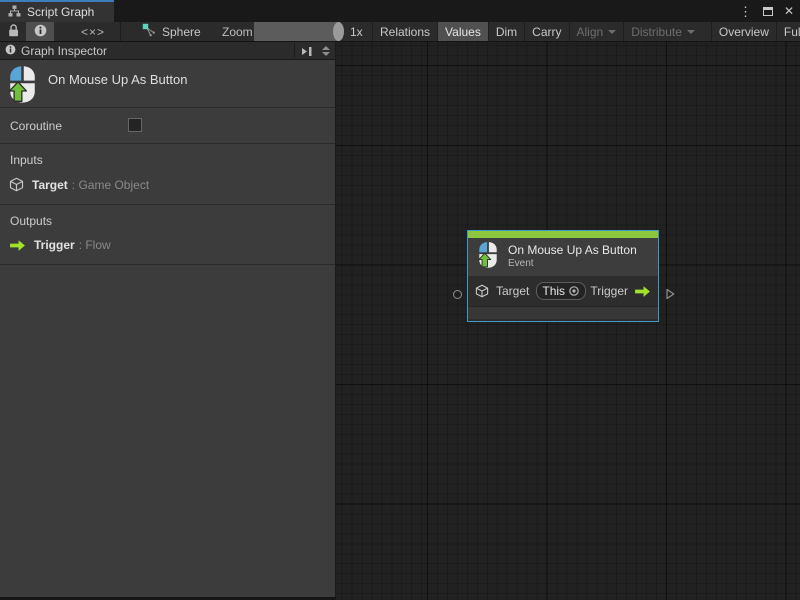 Image resolution: width=800 pixels, height=600 pixels. What do you see at coordinates (167, 126) in the screenshot?
I see `coroutine-row: Coroutine` at bounding box center [167, 126].